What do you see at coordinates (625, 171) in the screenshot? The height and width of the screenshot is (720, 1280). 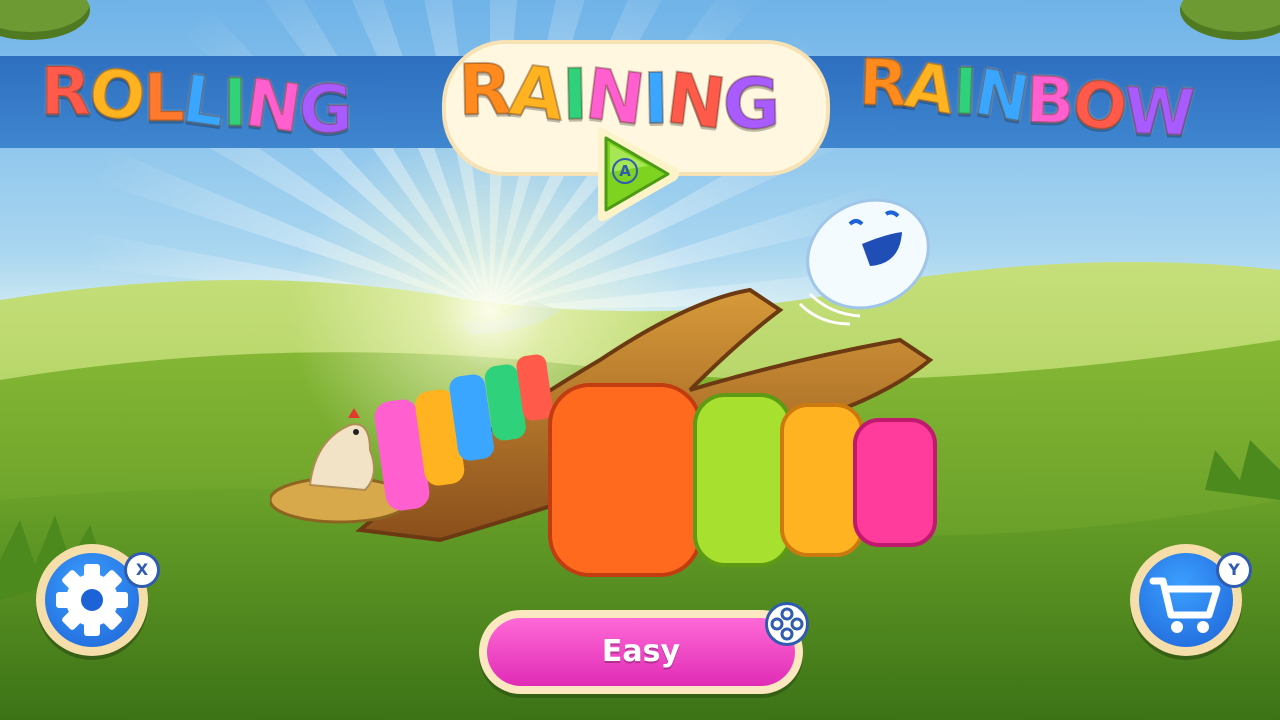 I see `a-key-badge: A` at bounding box center [625, 171].